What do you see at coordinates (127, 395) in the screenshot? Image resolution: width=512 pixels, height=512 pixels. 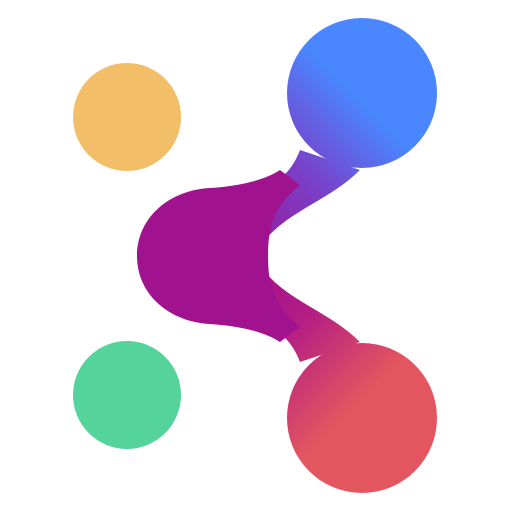 I see `green-node-dot` at bounding box center [127, 395].